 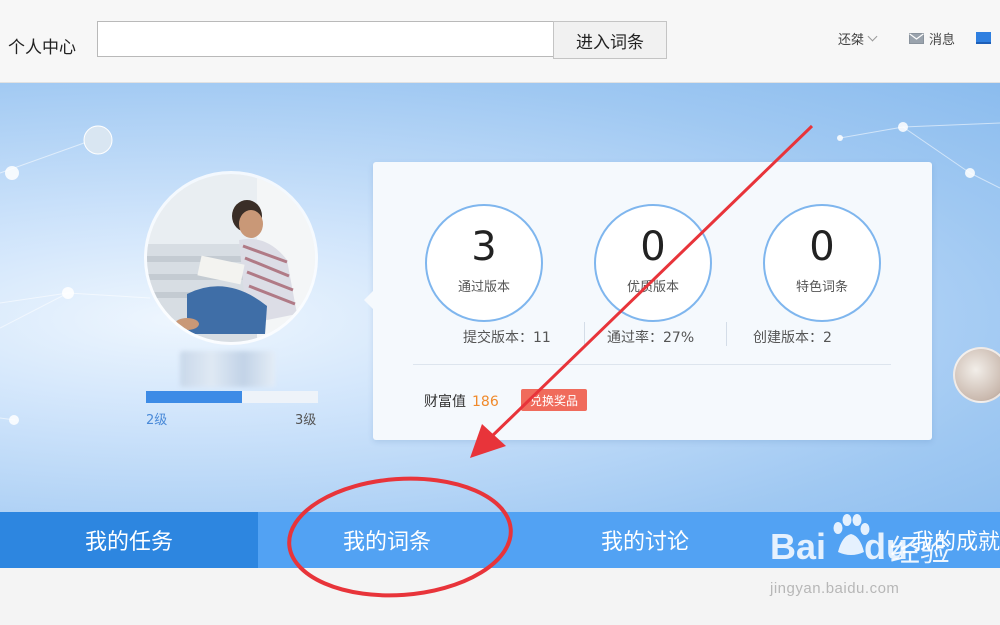 I want to click on pass-rate: 通过率：27%, so click(x=651, y=338).